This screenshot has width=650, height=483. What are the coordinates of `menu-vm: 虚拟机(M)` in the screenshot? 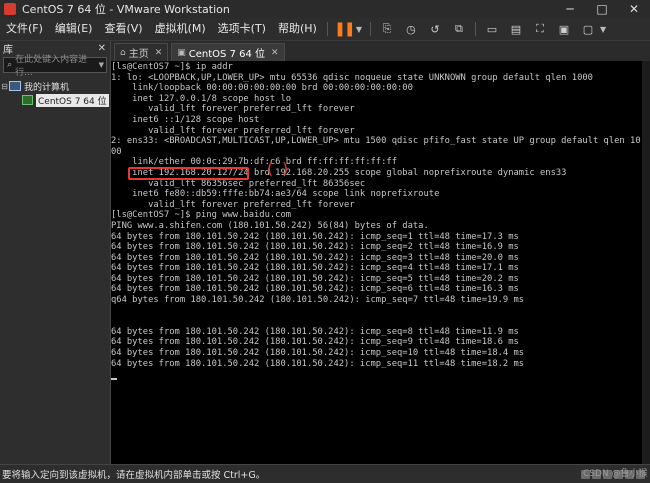 It's located at (180, 29).